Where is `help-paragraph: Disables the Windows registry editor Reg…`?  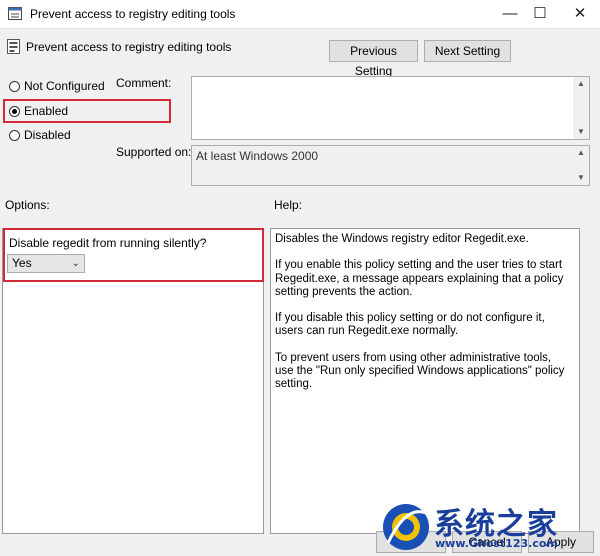
help-paragraph: Disables the Windows registry editor Reg… is located at coordinates (402, 239).